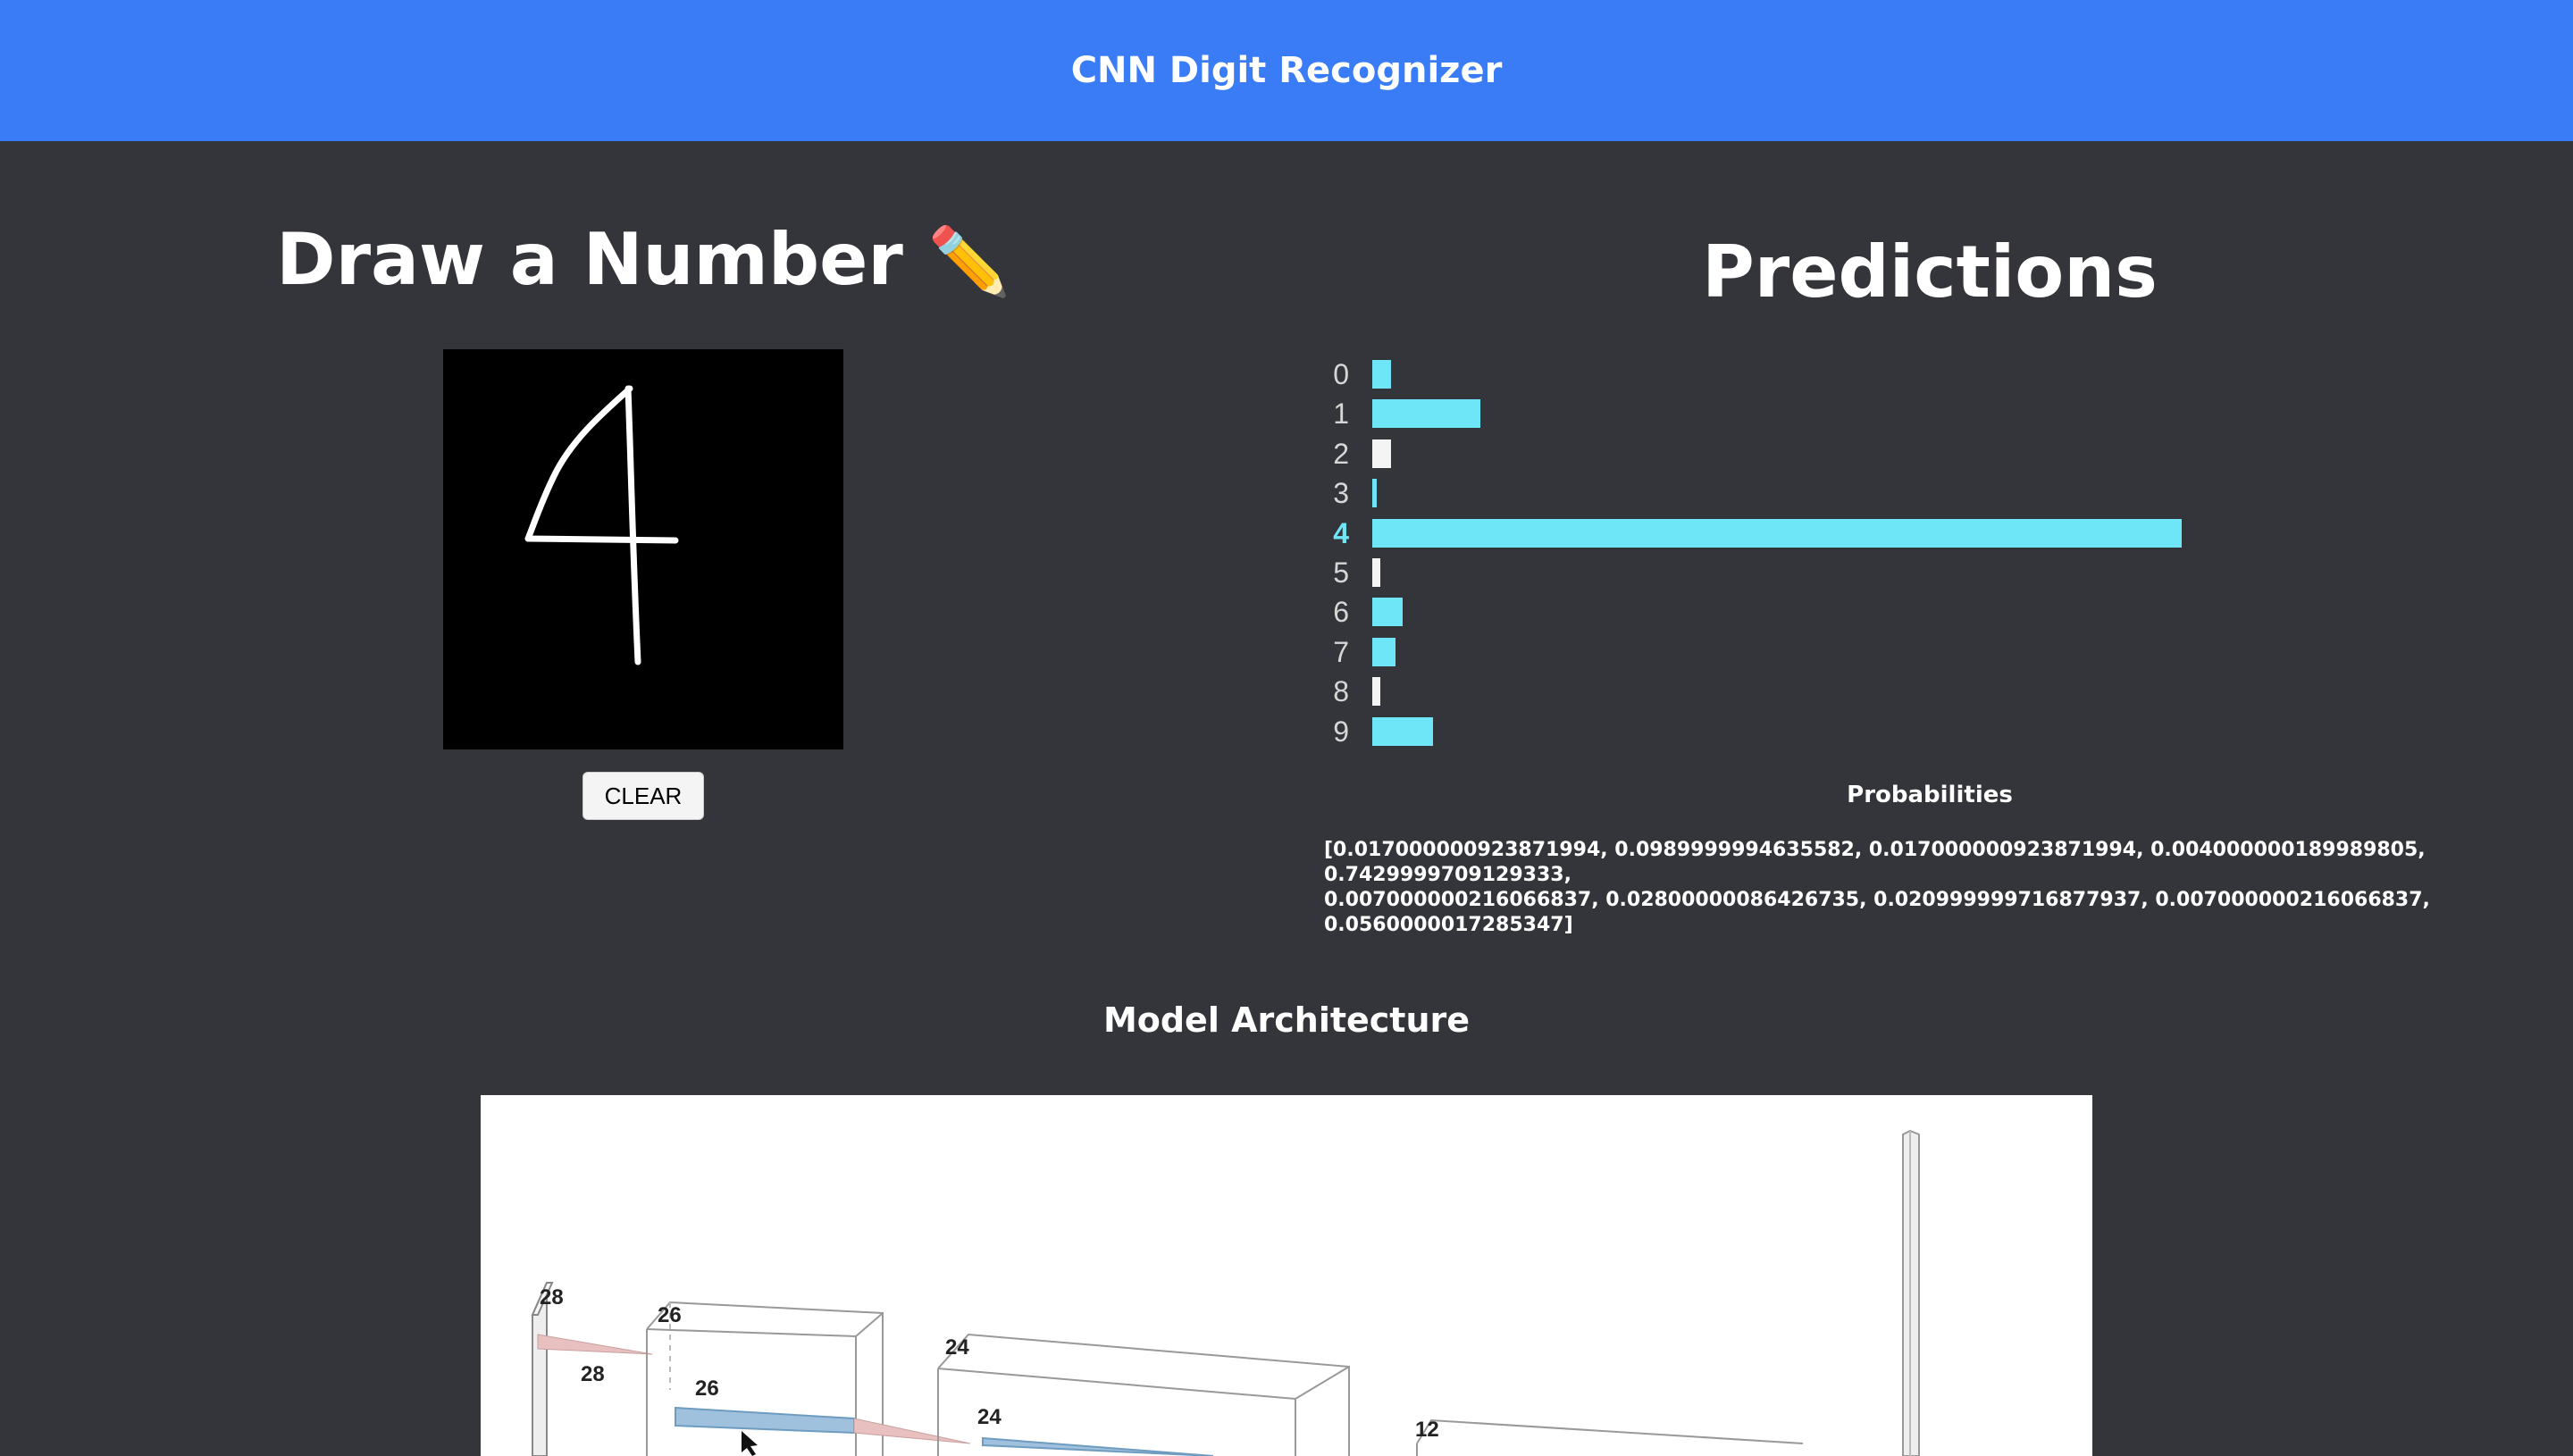 The height and width of the screenshot is (1456, 2573). Describe the element at coordinates (750, 1443) in the screenshot. I see `cursor-icon` at that location.